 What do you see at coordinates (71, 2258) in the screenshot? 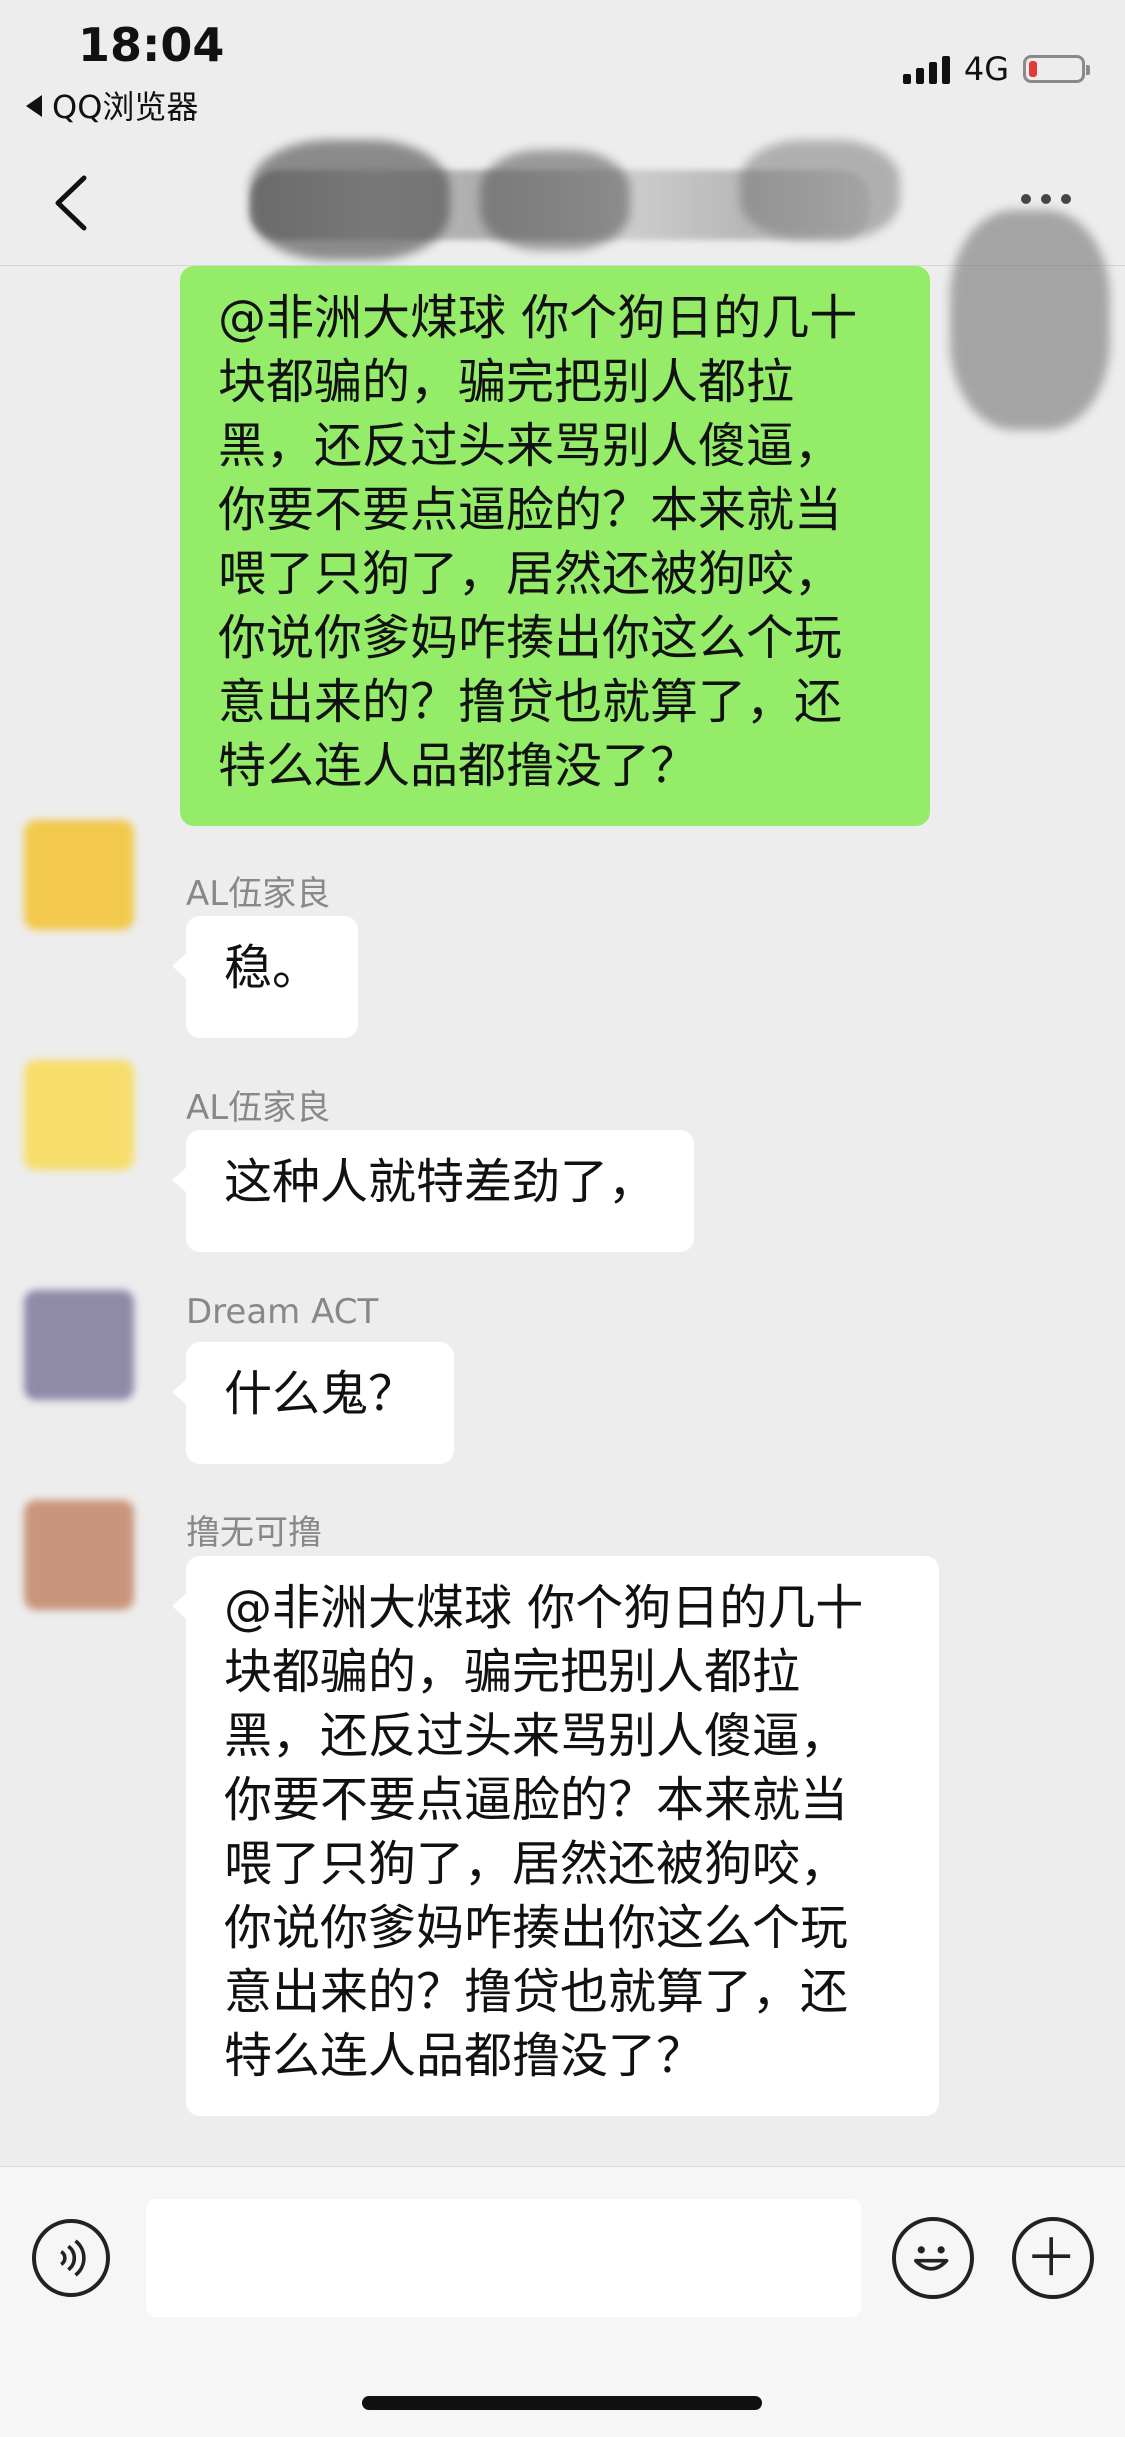
I see `voice-icon` at bounding box center [71, 2258].